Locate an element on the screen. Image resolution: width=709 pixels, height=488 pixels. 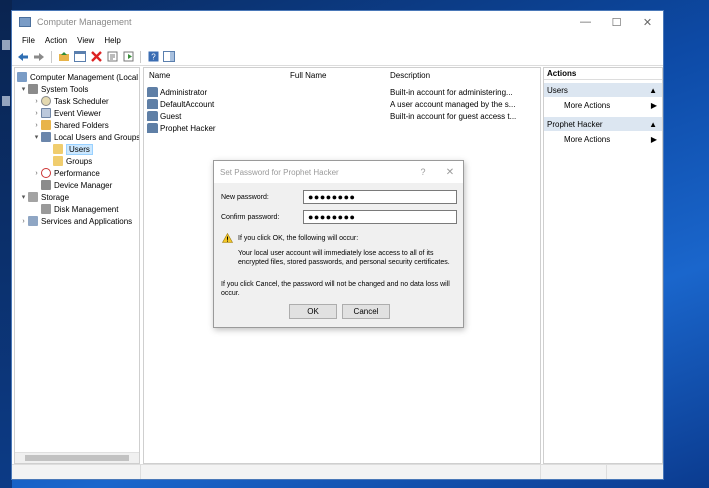
tree-label-storage: Storage is located at coordinates (55, 197).